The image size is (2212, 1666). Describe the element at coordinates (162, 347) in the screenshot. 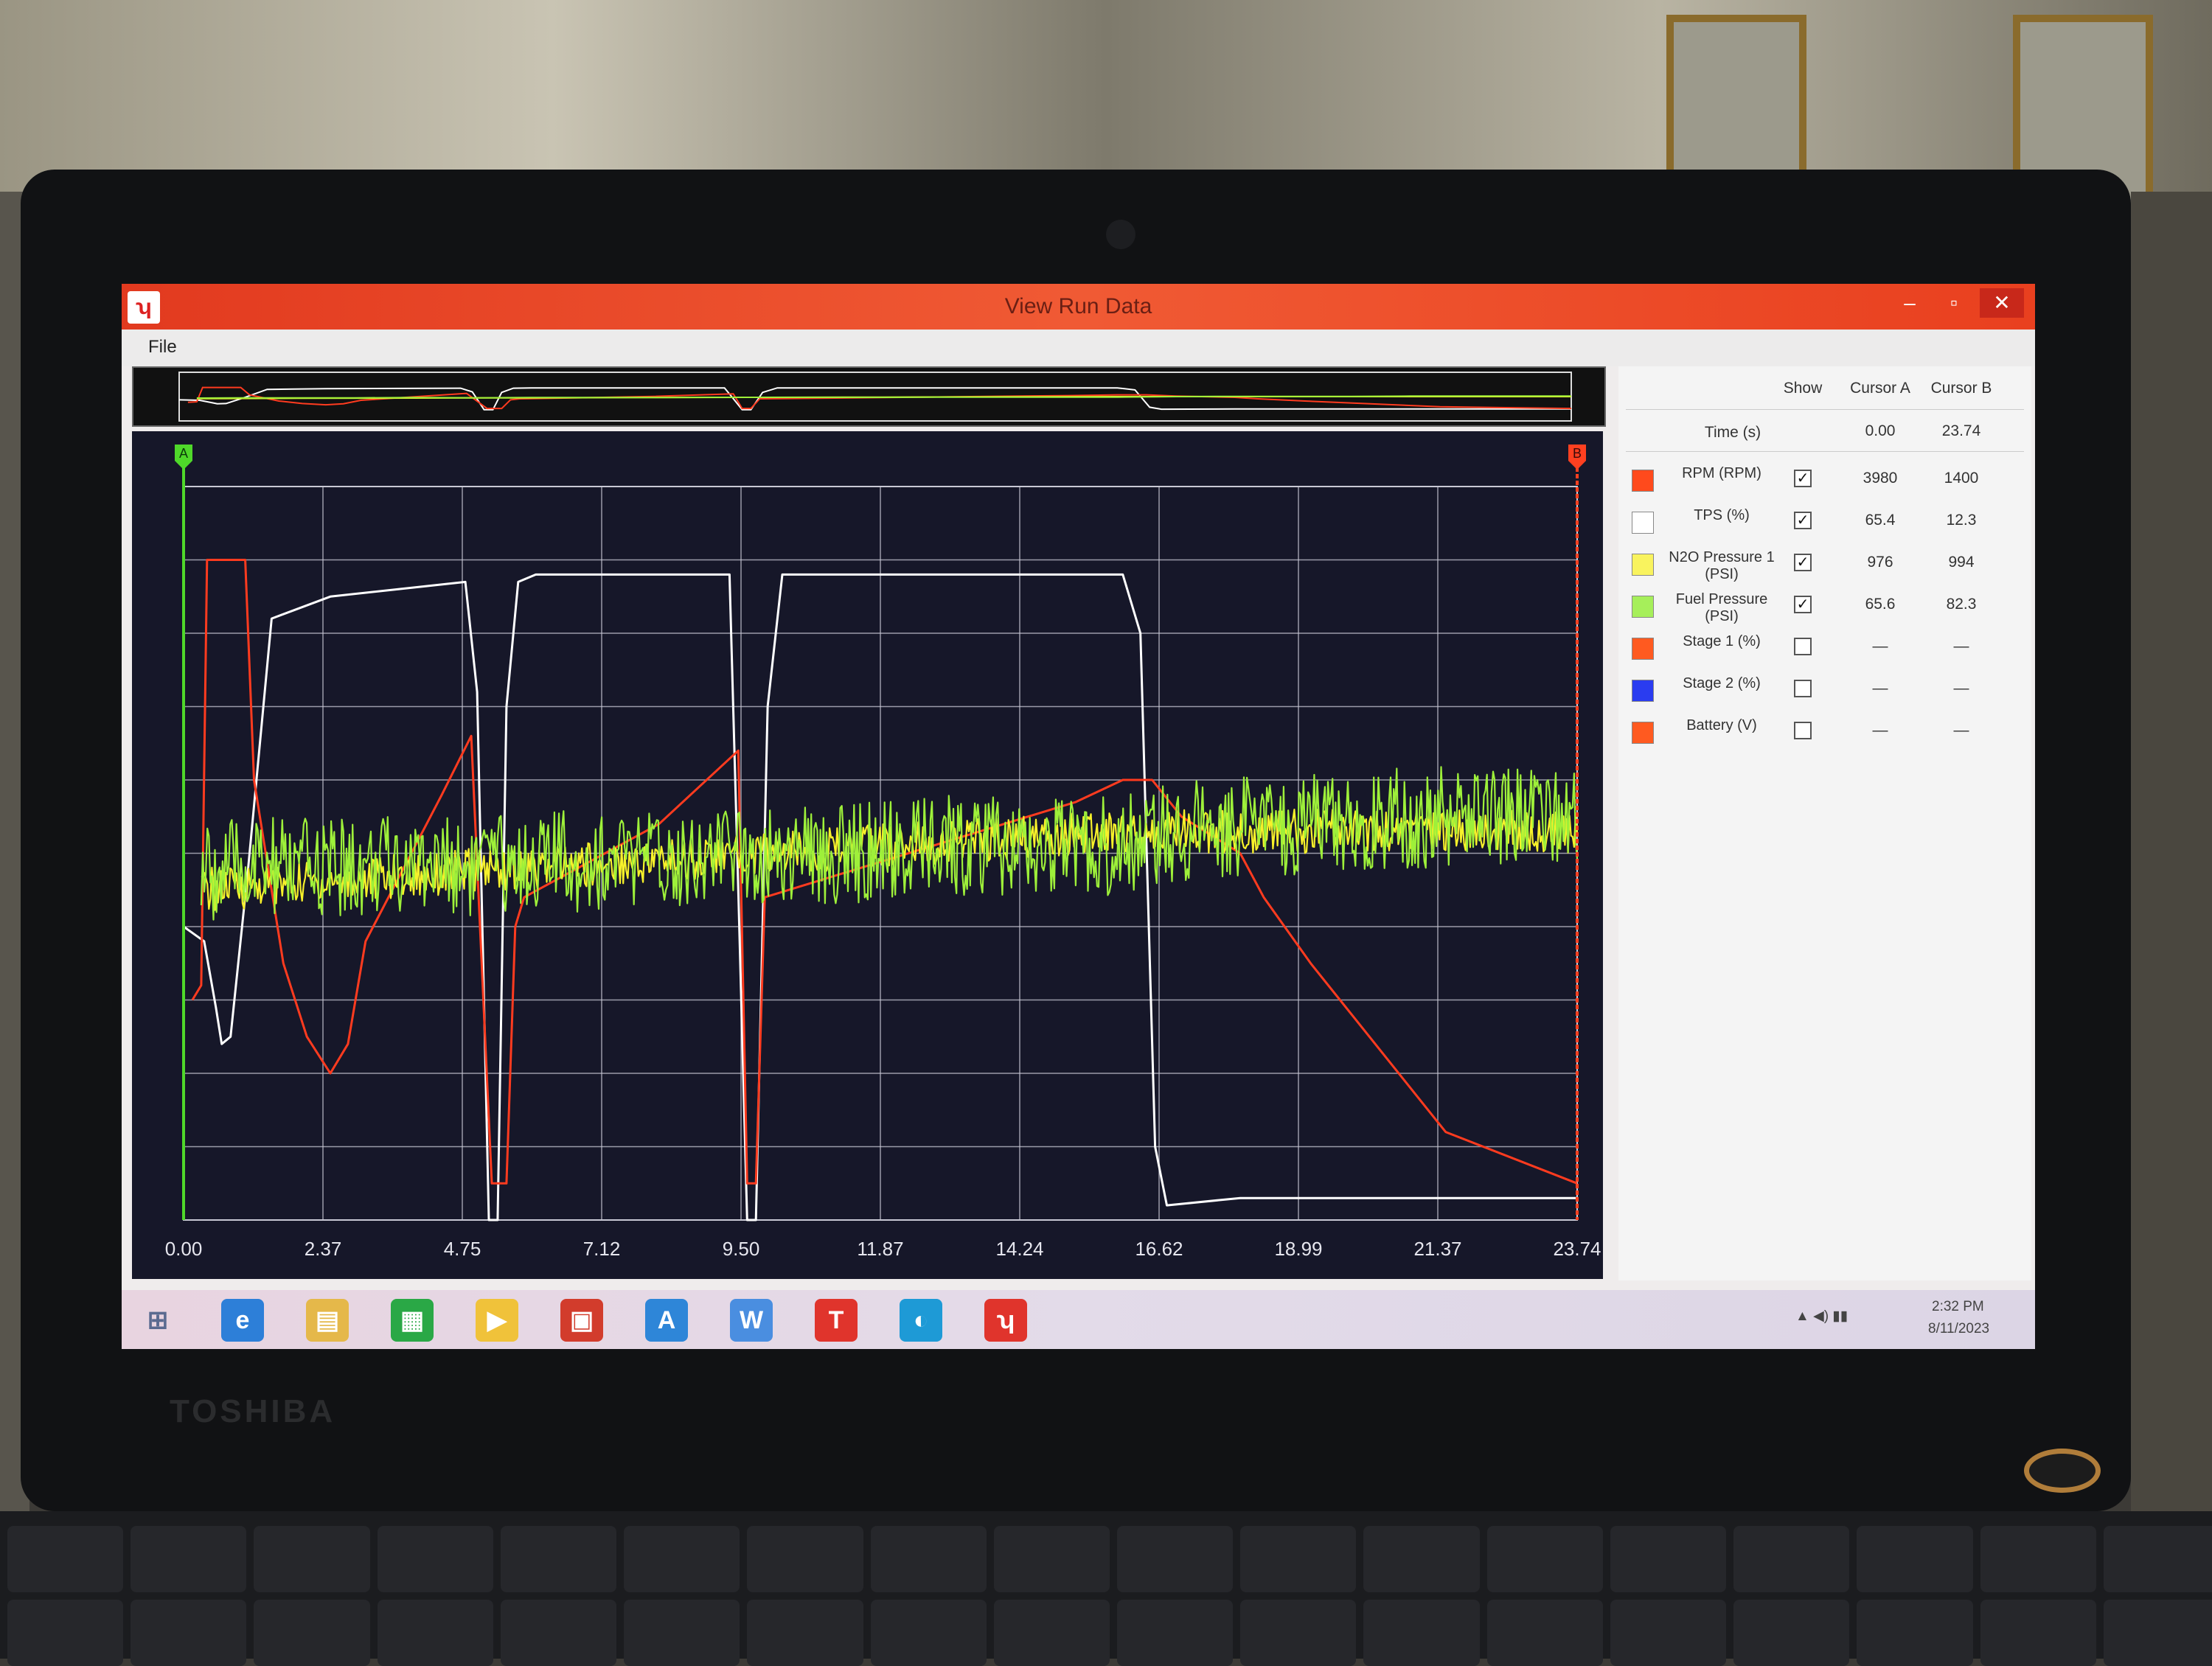

I see `menu-file: File` at that location.